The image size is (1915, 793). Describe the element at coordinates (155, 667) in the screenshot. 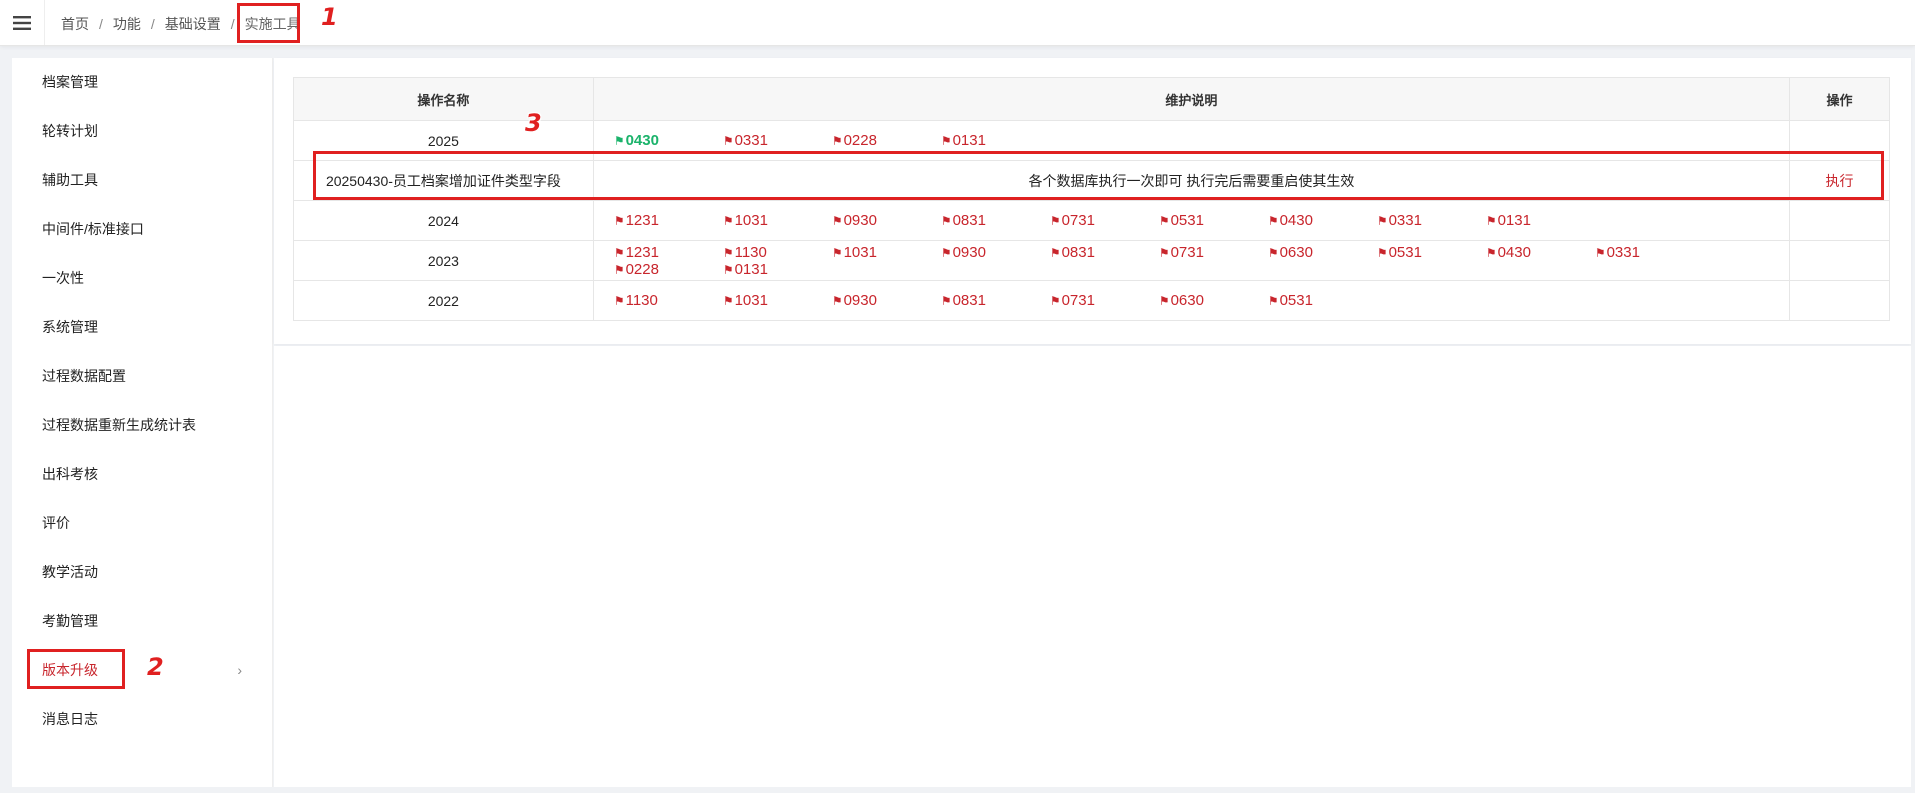

I see `callout-number-2: 2` at that location.